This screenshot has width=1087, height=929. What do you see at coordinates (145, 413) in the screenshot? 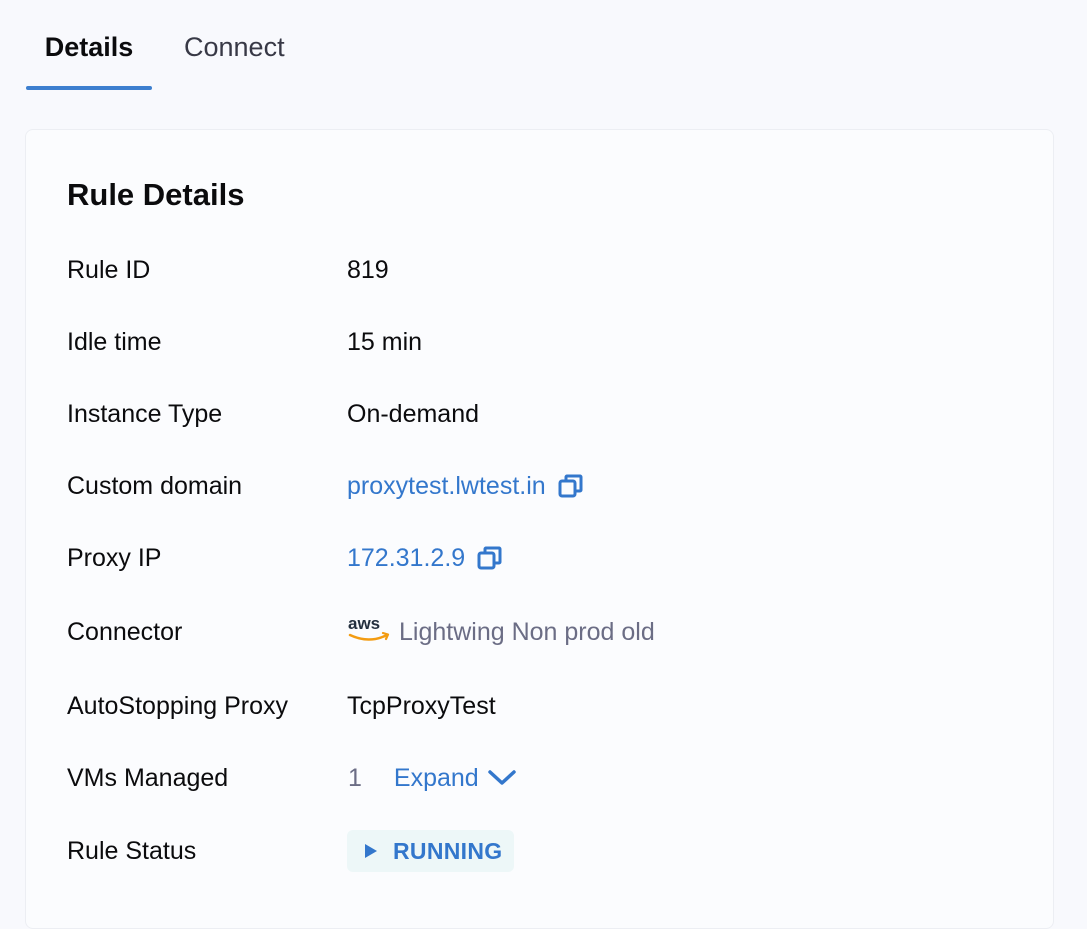
I see `instance-type-label: Instance Type` at bounding box center [145, 413].